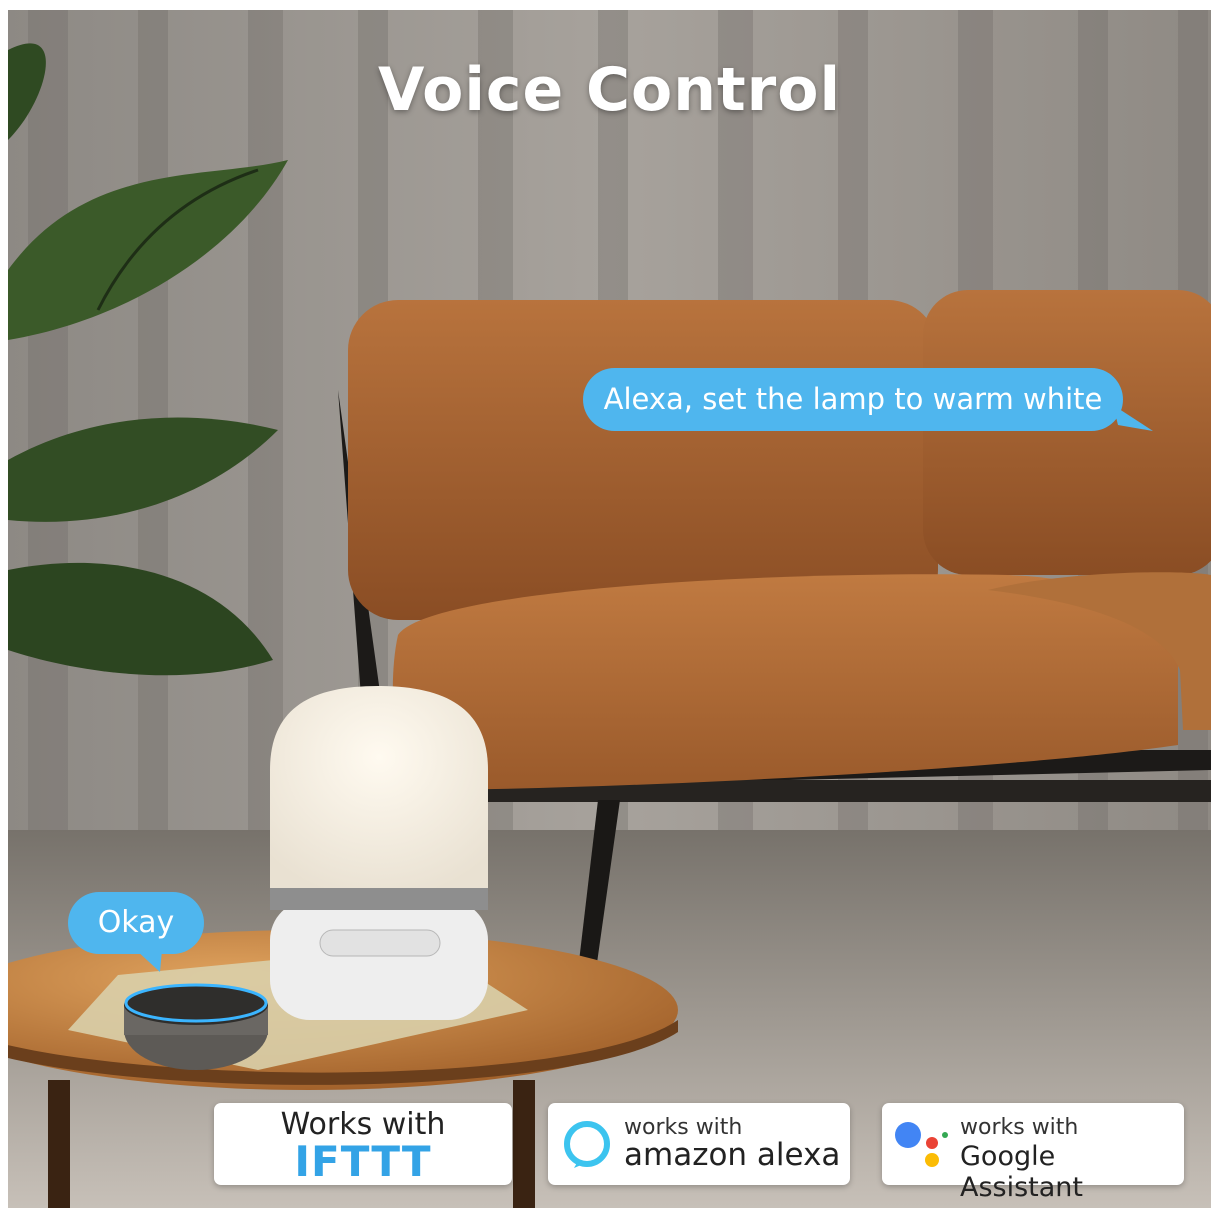  What do you see at coordinates (1019, 1127) in the screenshot?
I see `google-line1: works with` at bounding box center [1019, 1127].